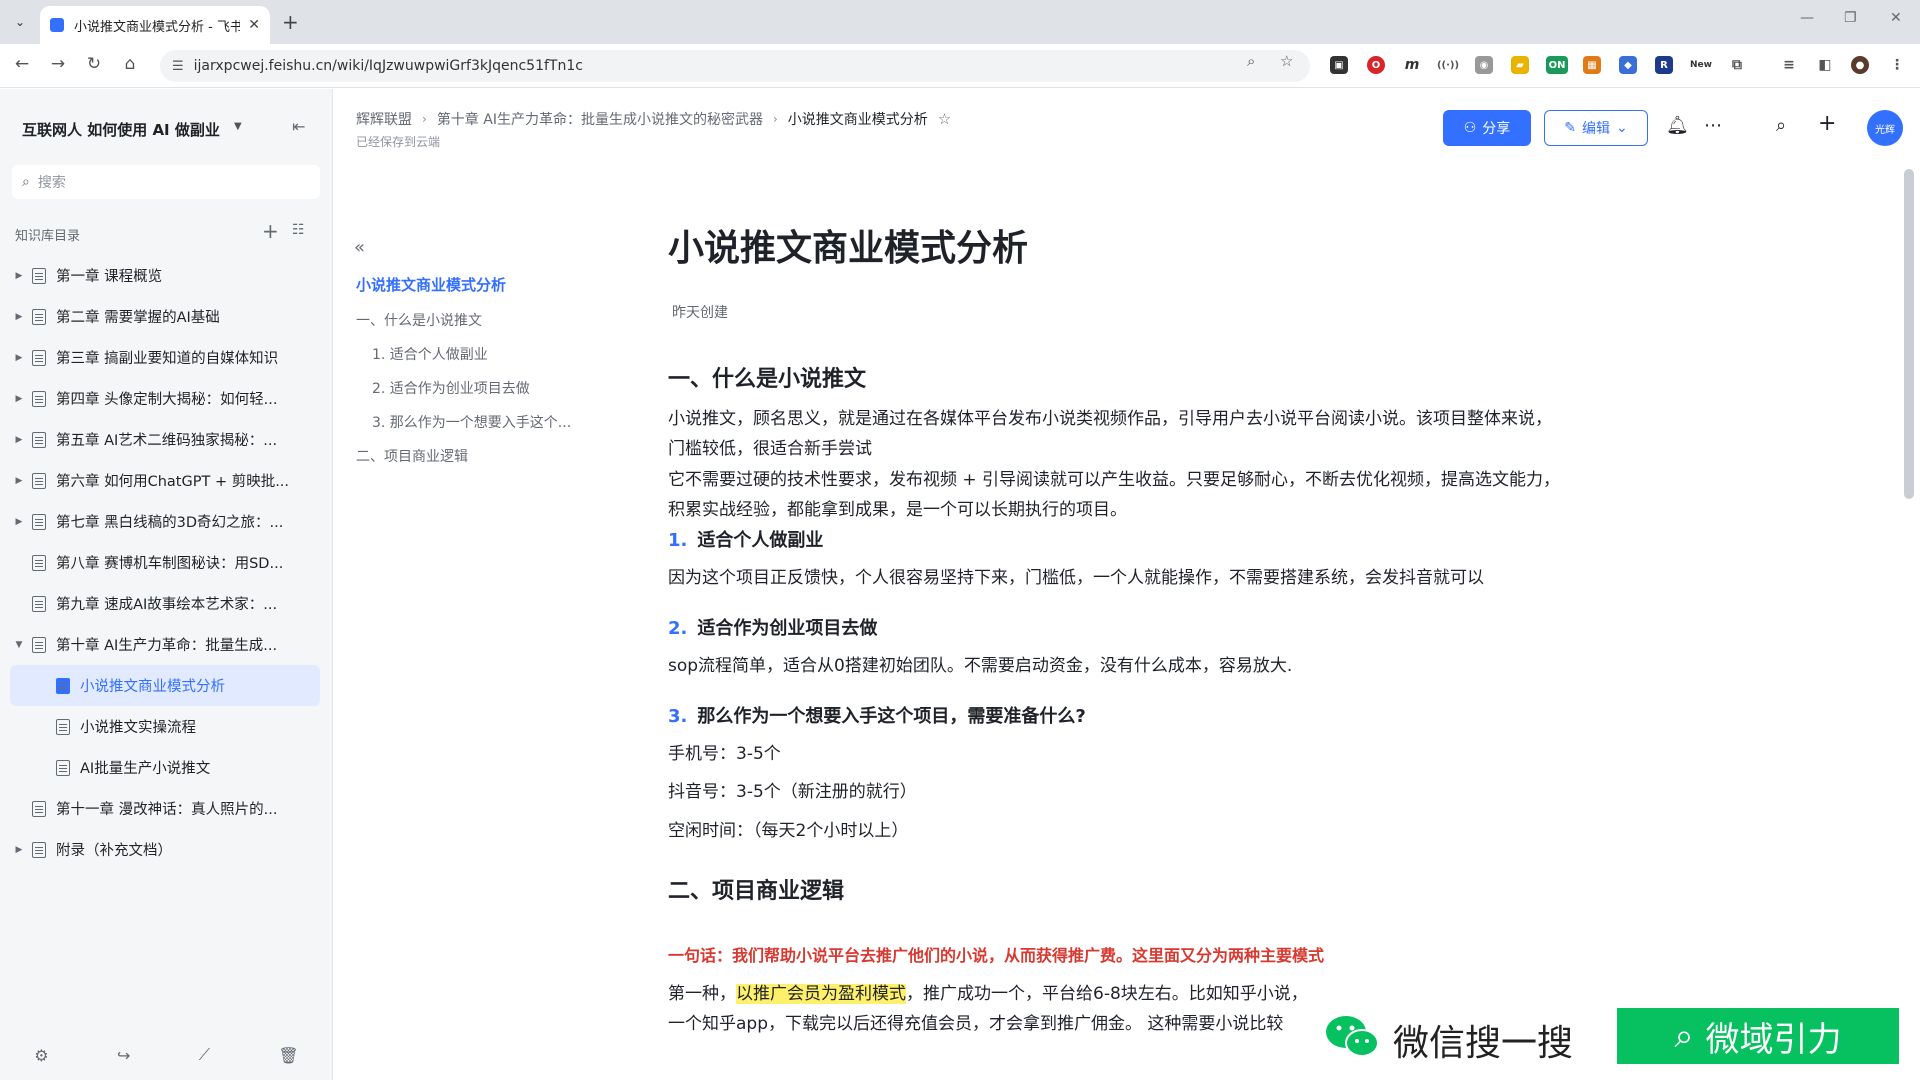  I want to click on search-badge: ⌕ 微域引力, so click(1758, 1036).